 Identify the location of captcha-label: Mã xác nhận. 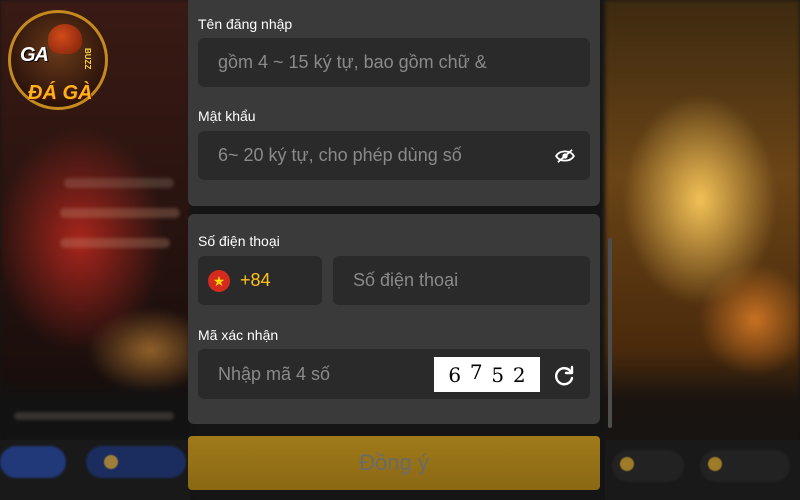
(238, 335).